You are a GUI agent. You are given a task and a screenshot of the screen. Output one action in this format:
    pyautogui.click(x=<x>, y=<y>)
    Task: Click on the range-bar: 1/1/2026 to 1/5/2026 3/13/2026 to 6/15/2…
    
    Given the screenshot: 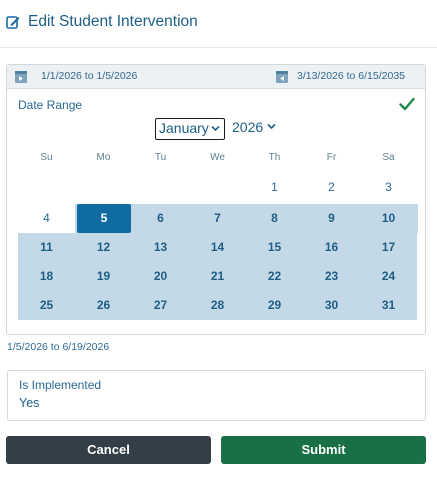 What is the action you would take?
    pyautogui.click(x=216, y=77)
    